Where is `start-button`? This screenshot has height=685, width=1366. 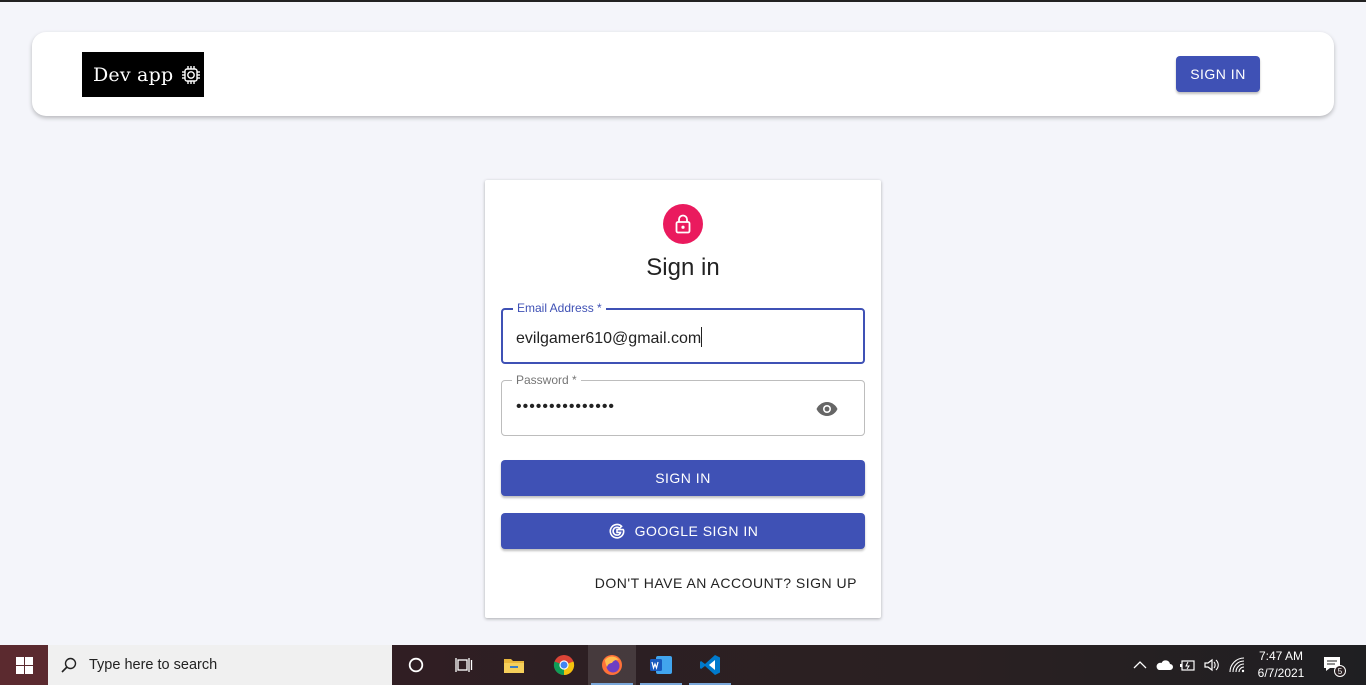
start-button is located at coordinates (24, 665).